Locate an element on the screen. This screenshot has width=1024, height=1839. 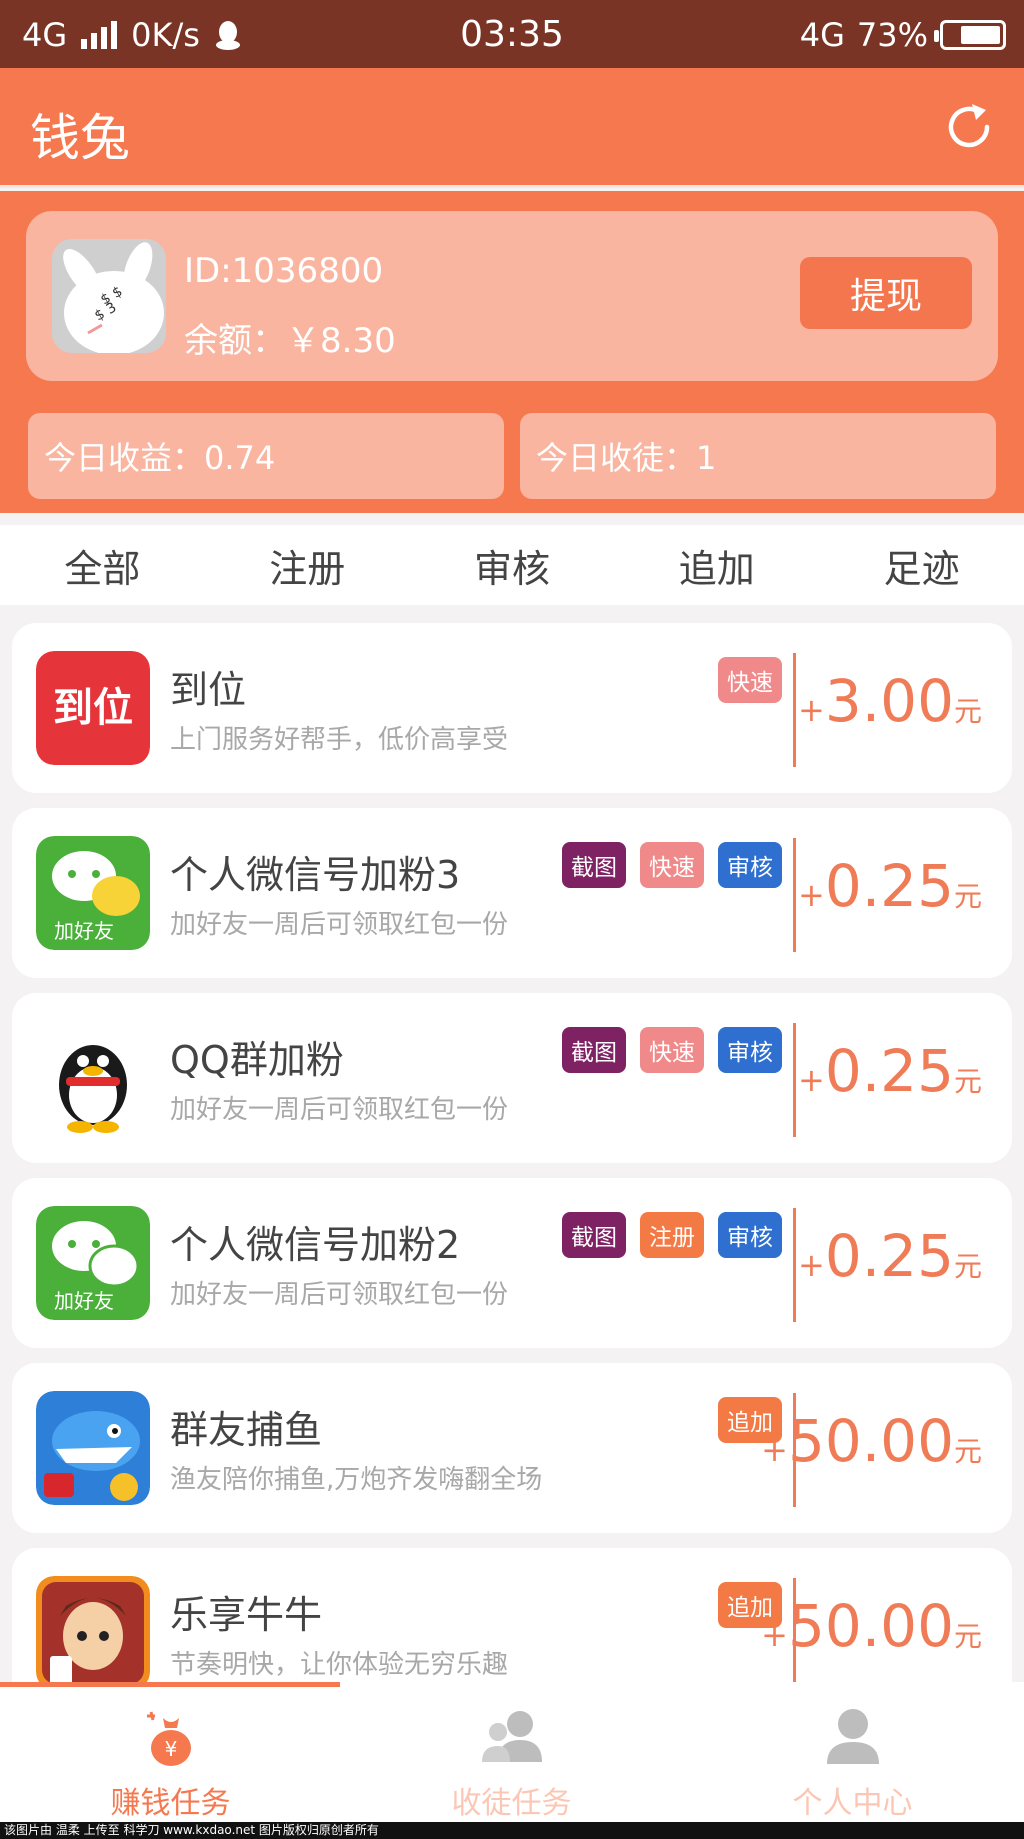
nav-profile: 个人中心 is located at coordinates (852, 1752).